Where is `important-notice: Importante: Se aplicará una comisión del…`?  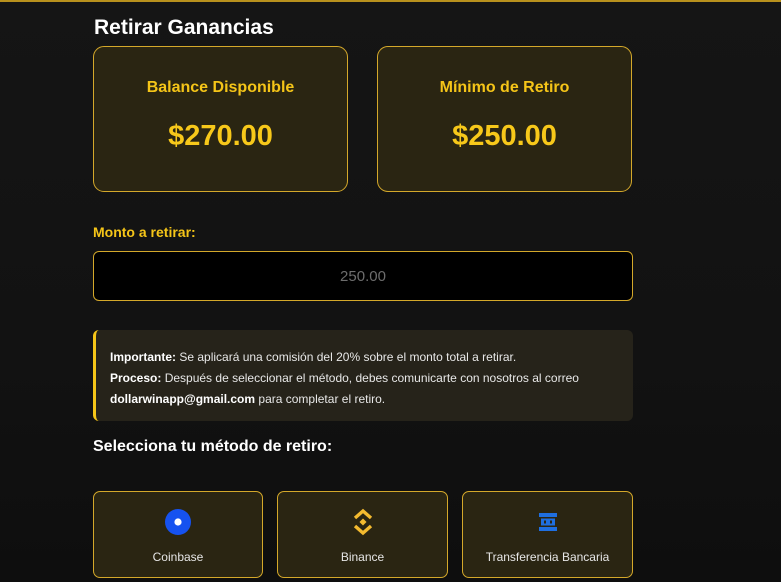
important-notice: Importante: Se aplicará una comisión del… is located at coordinates (363, 375).